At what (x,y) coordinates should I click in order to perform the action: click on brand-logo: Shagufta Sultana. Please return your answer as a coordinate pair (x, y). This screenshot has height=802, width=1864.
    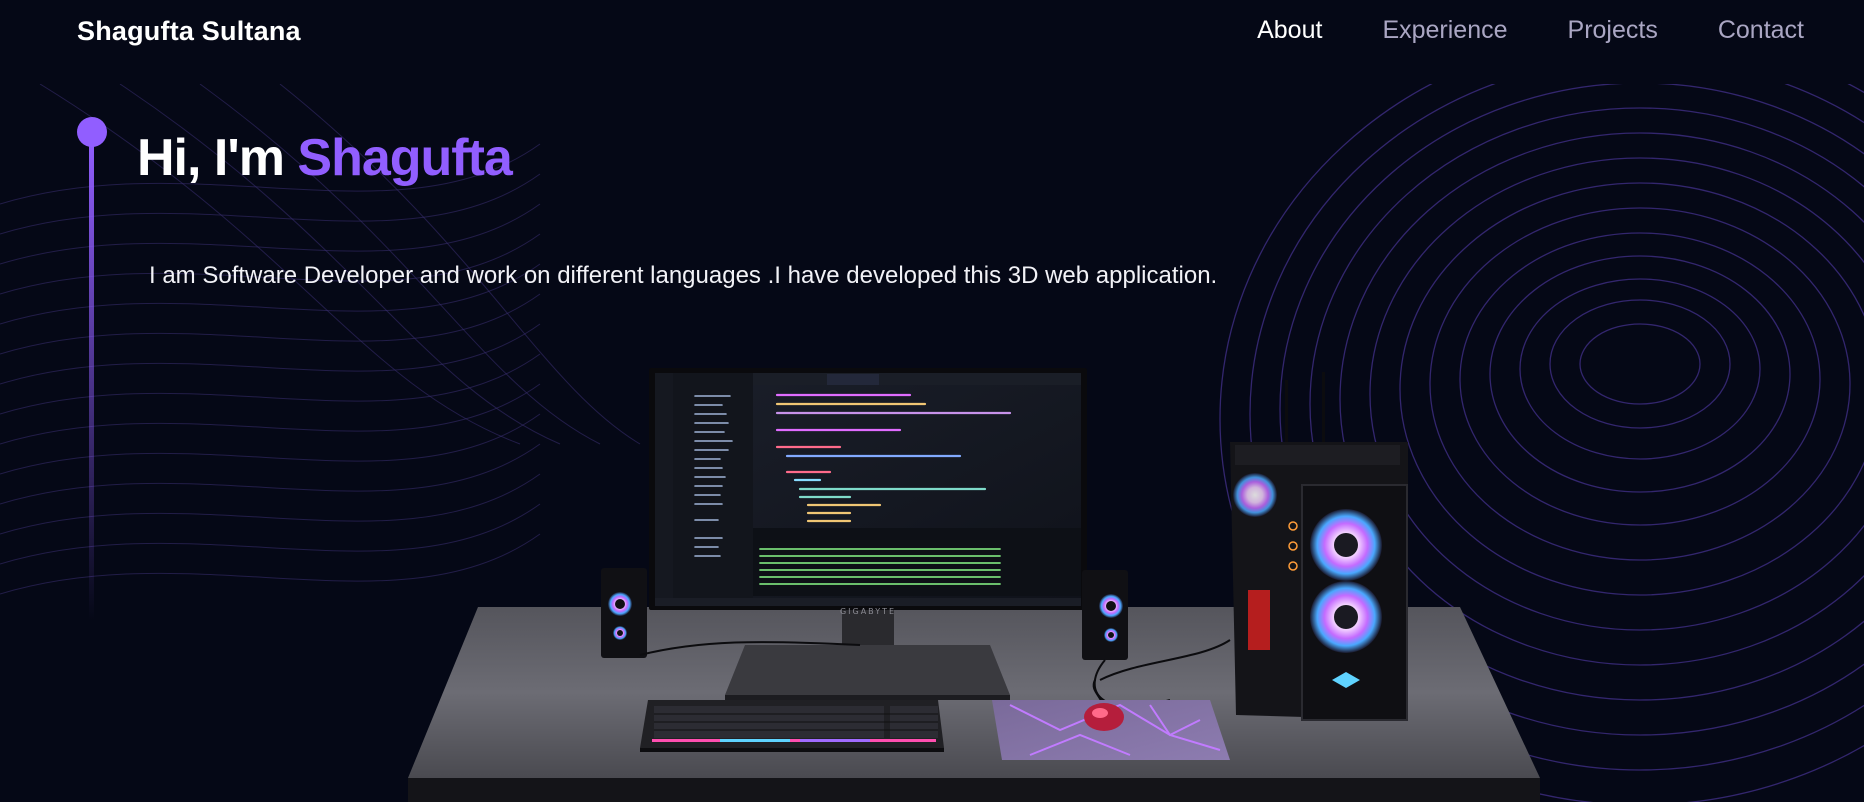
    Looking at the image, I should click on (189, 31).